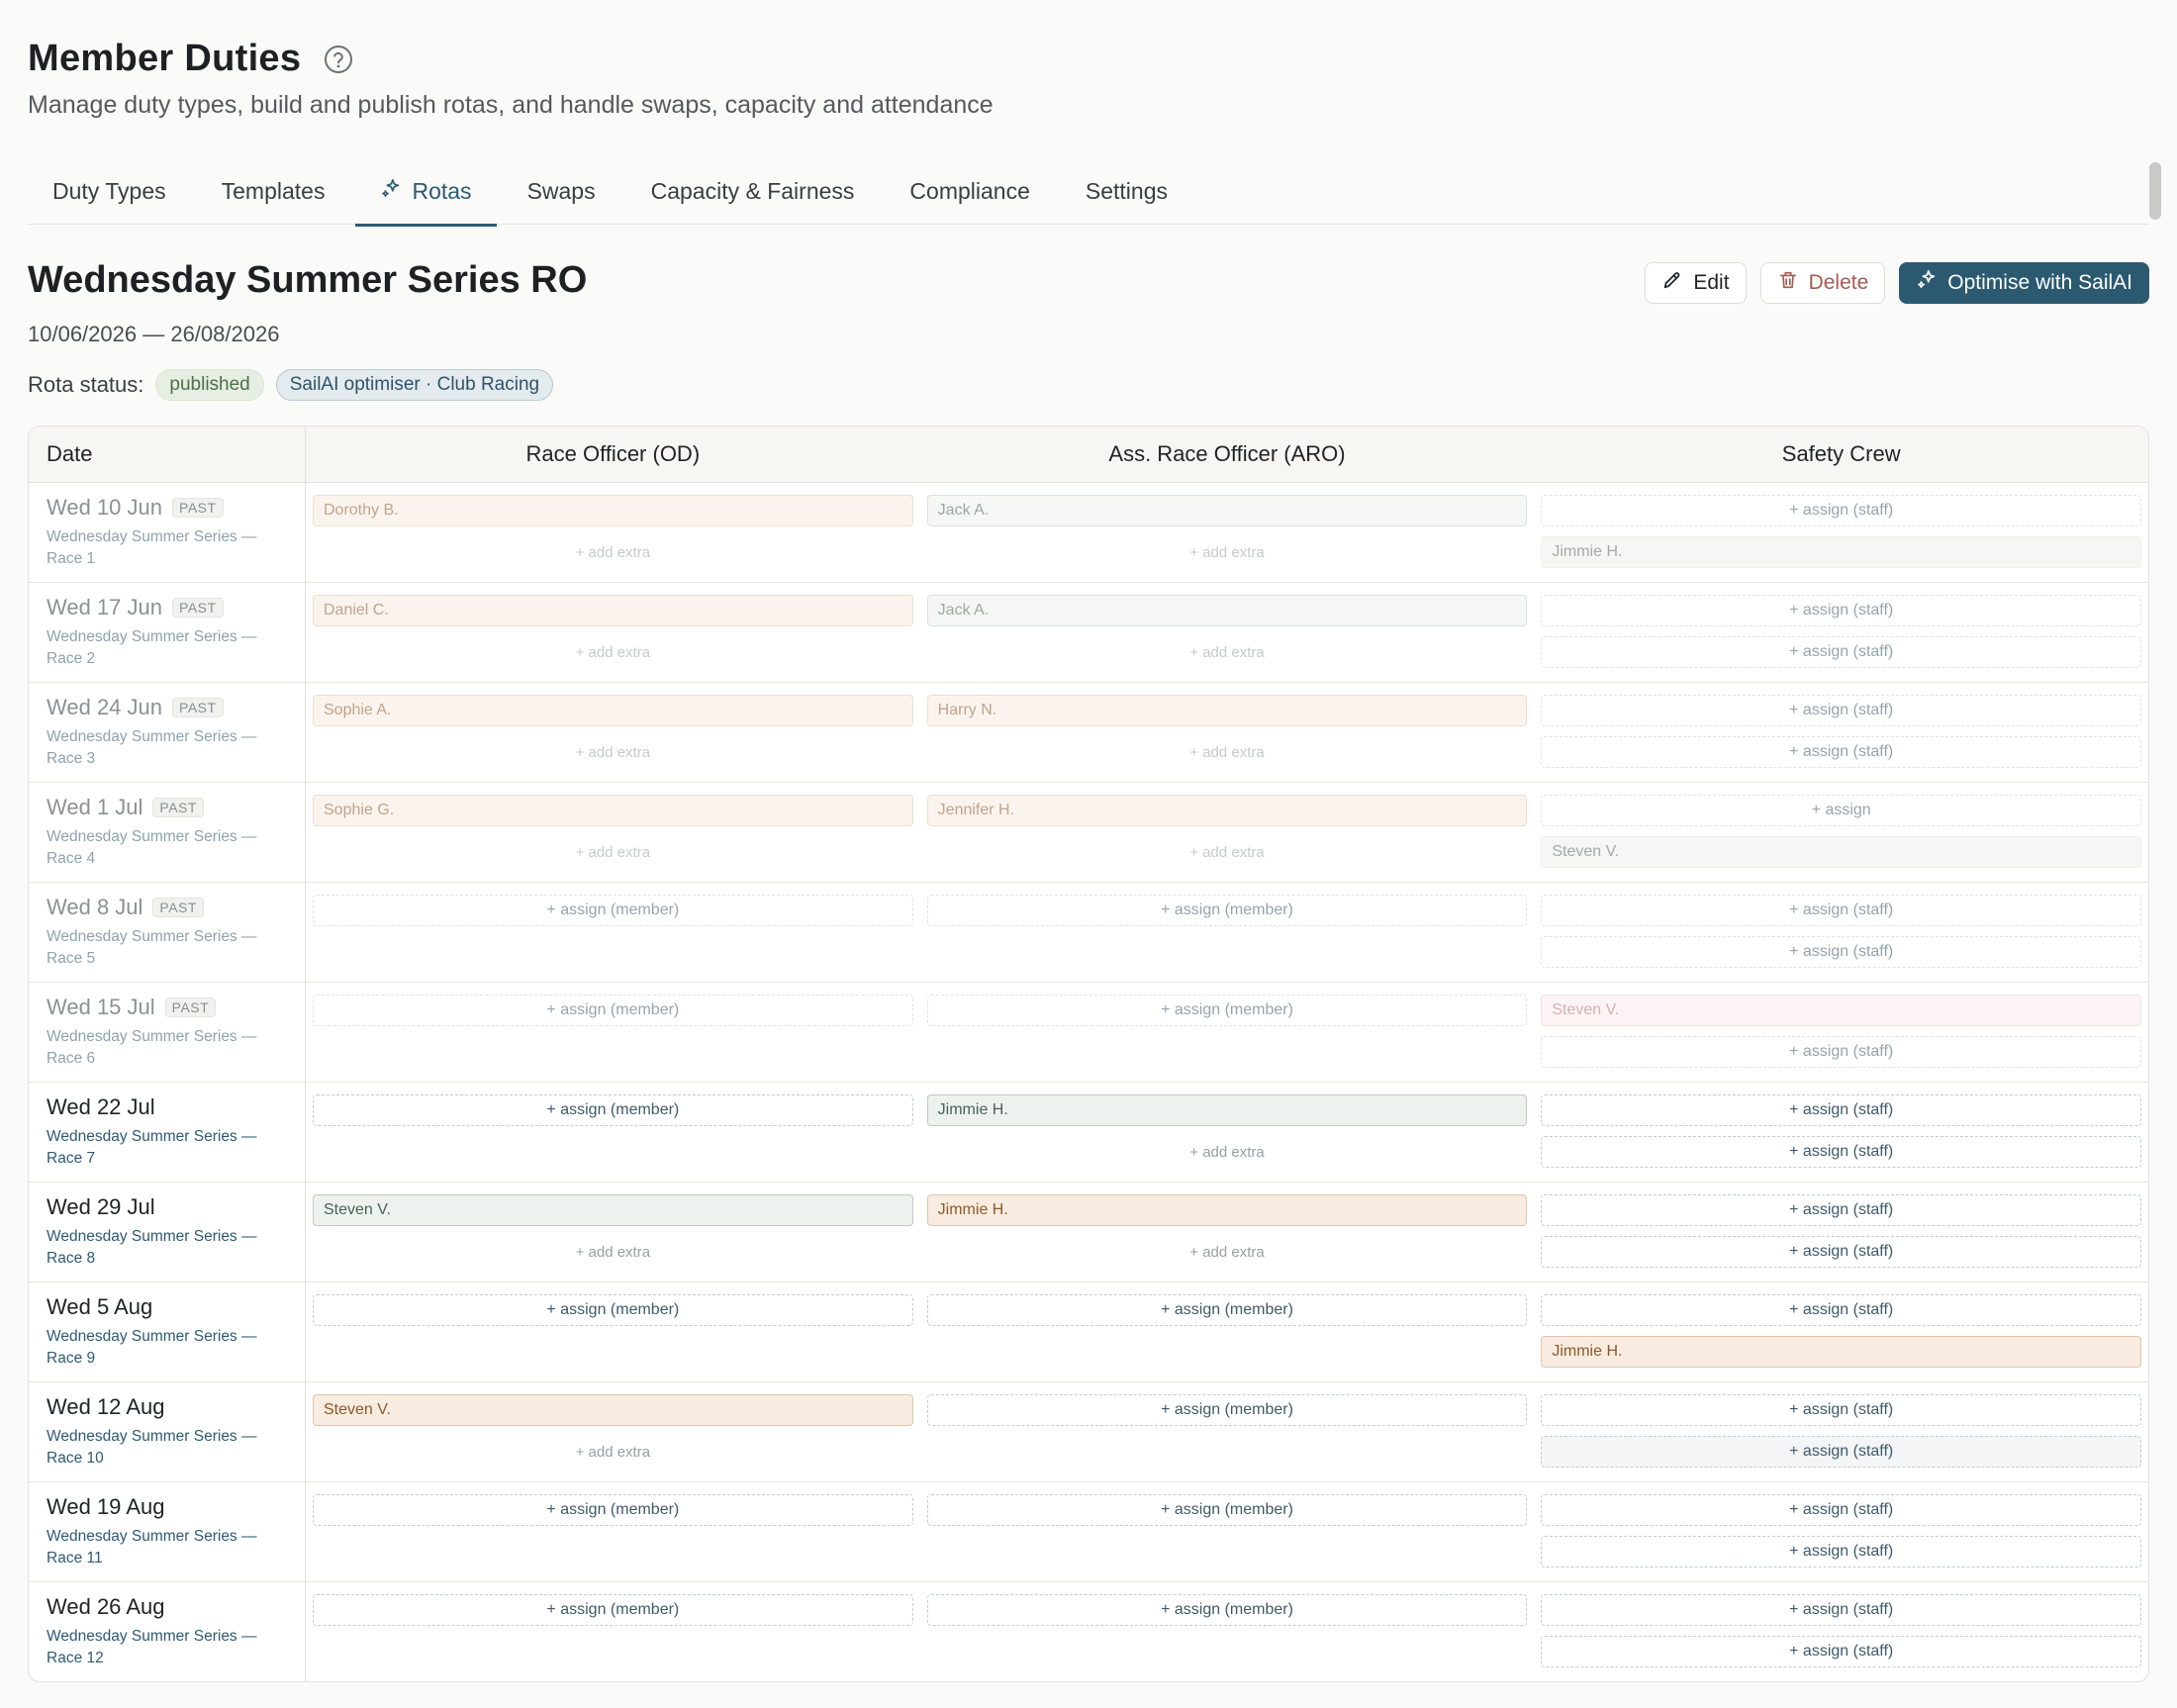  Describe the element at coordinates (71, 758) in the screenshot. I see `event-race: Race 3` at that location.